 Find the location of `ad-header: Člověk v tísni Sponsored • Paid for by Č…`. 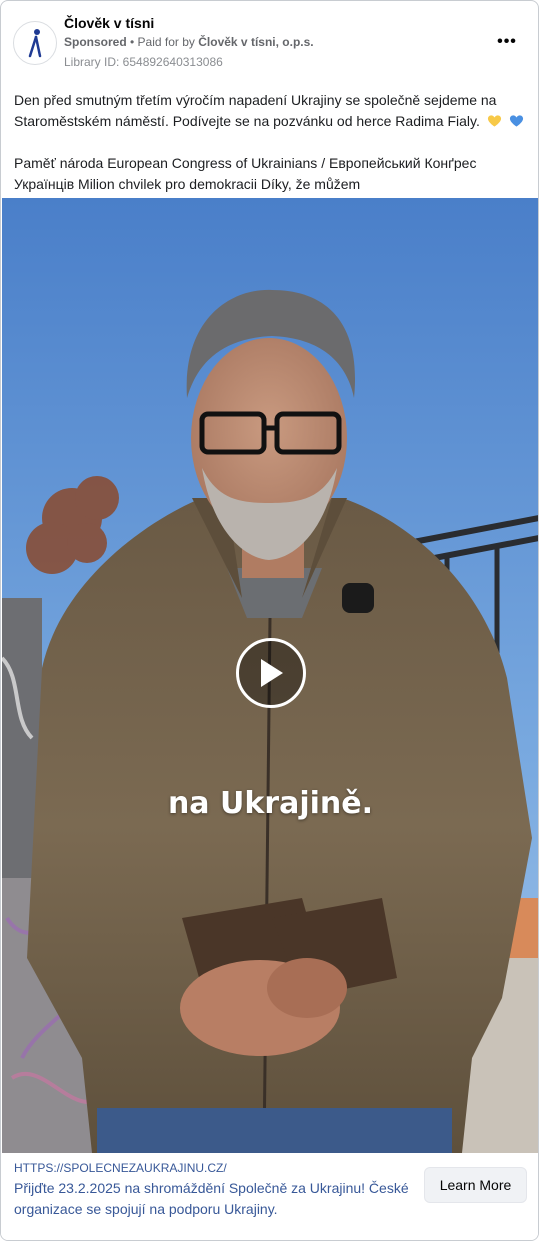

ad-header: Člověk v tísni Sponsored • Paid for by Č… is located at coordinates (269, 39).